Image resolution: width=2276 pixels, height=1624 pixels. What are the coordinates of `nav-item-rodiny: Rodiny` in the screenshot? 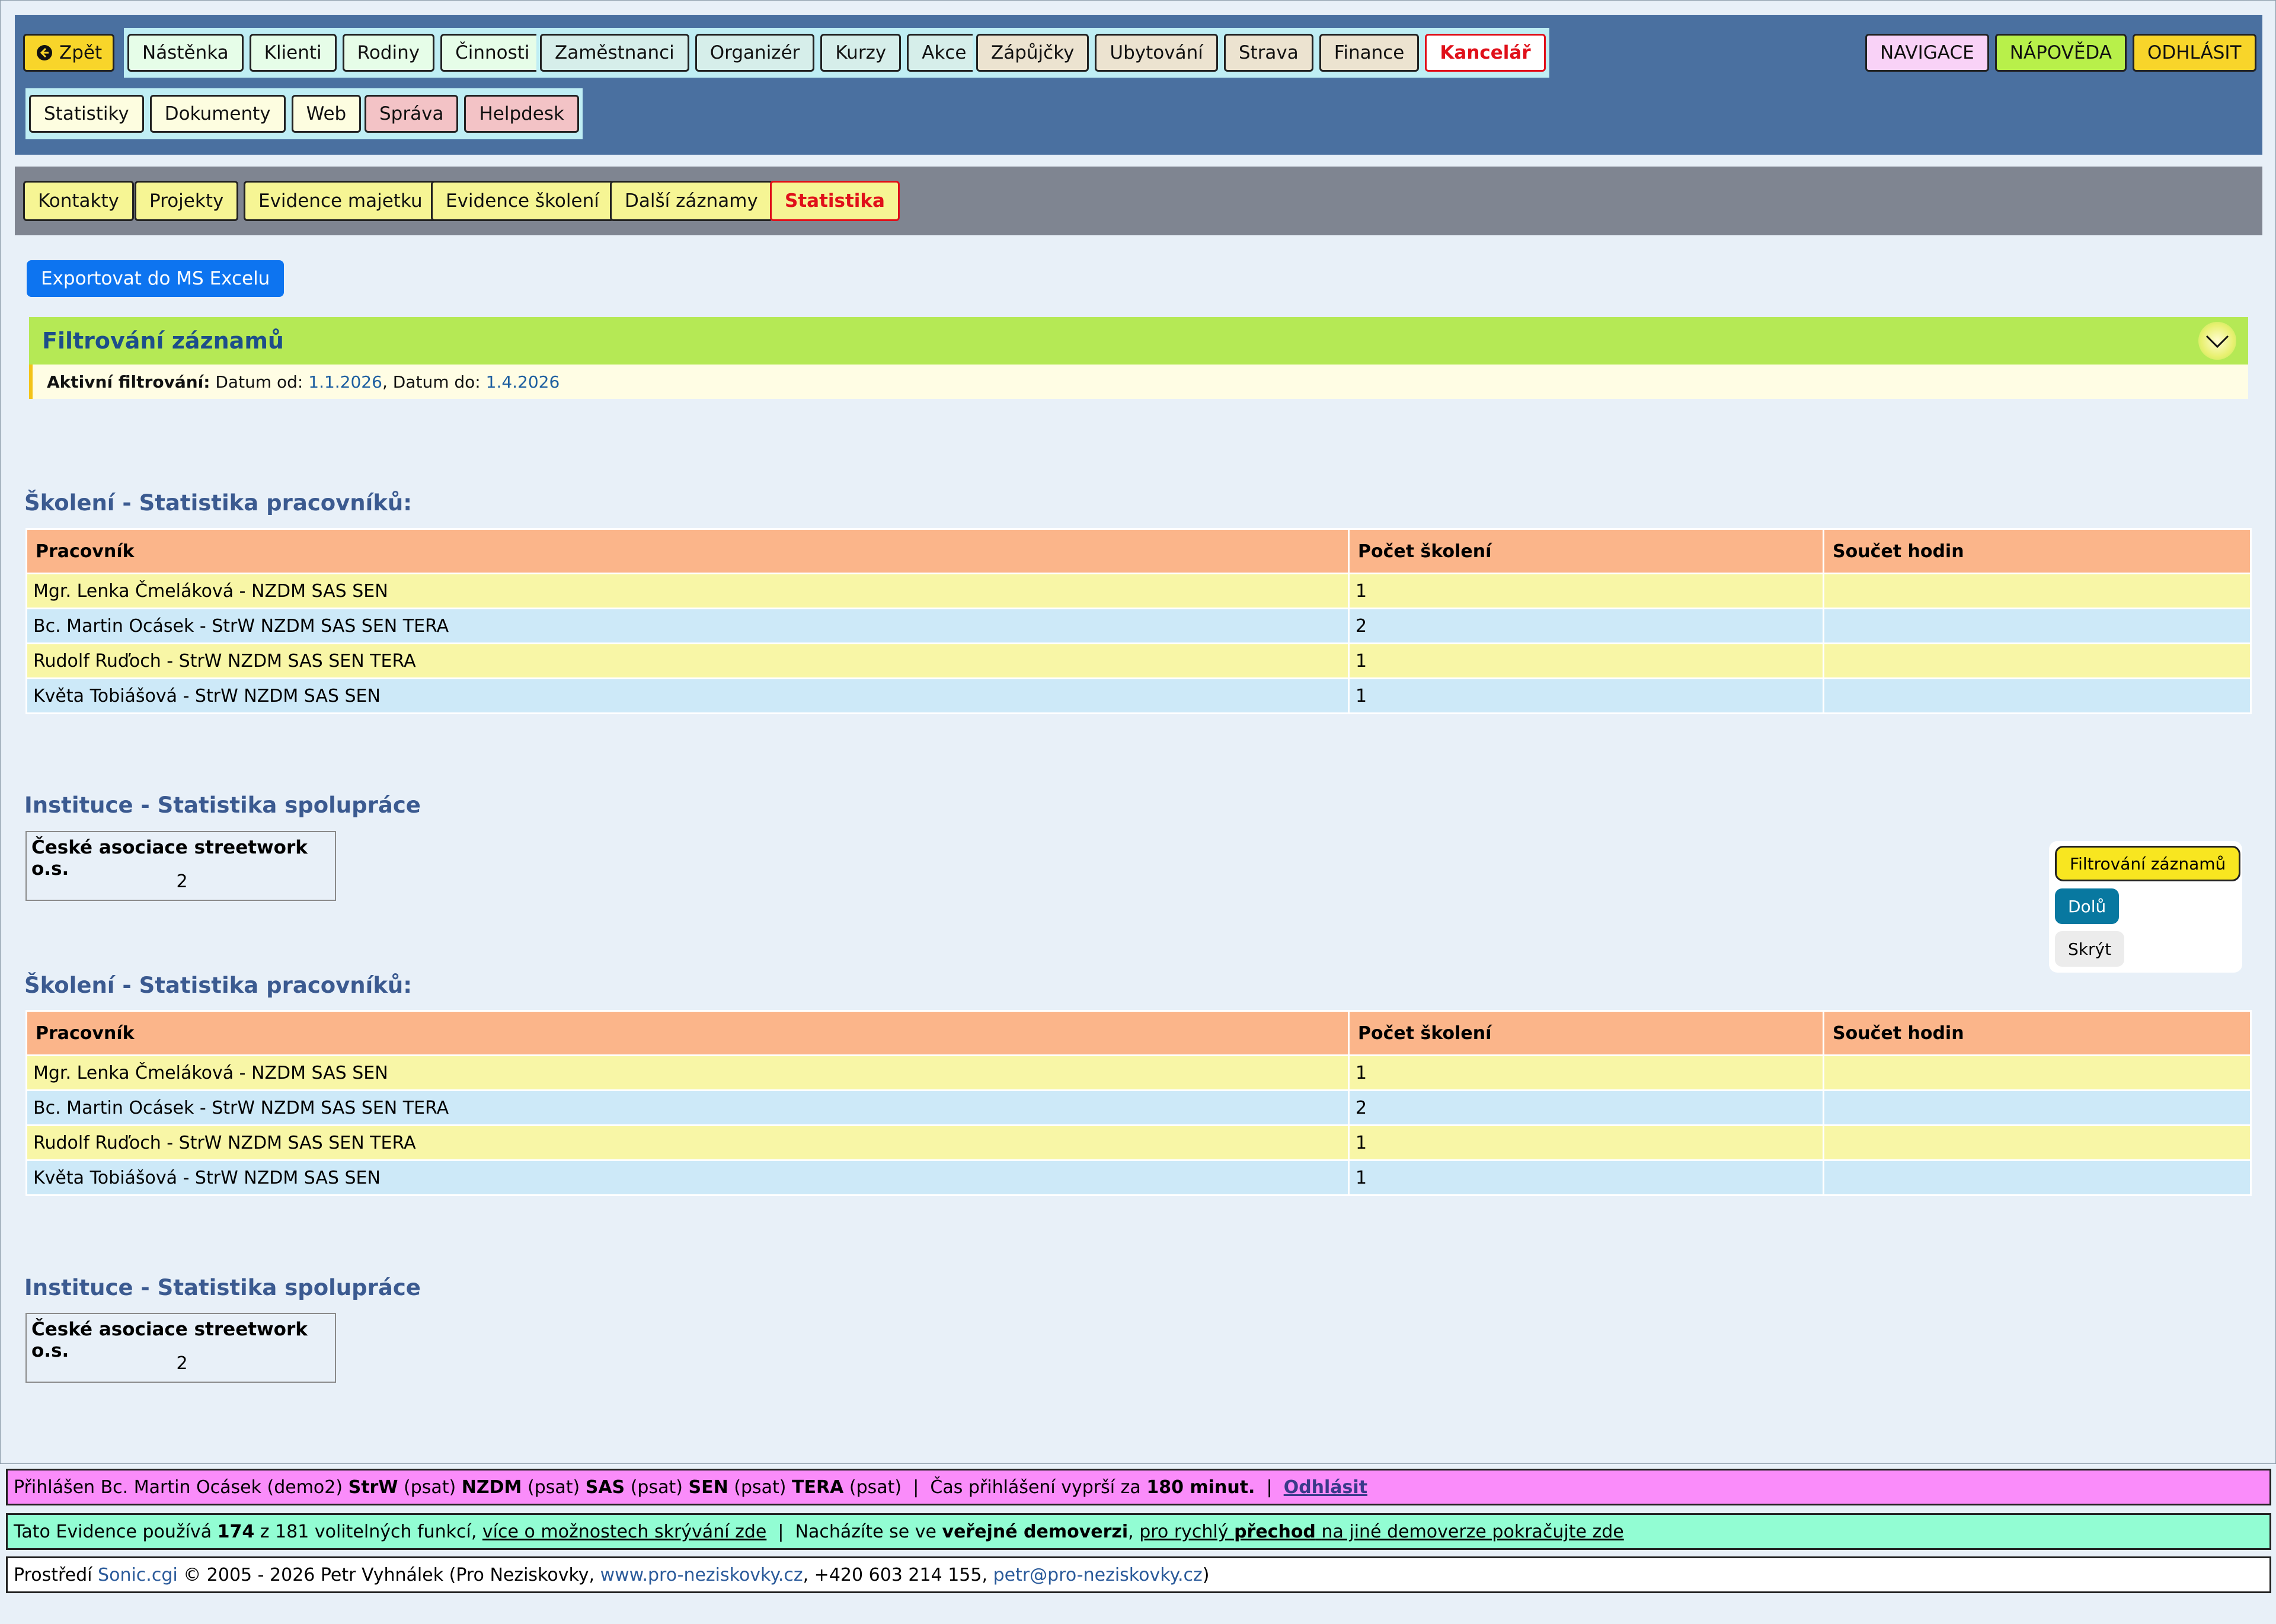 It's located at (388, 53).